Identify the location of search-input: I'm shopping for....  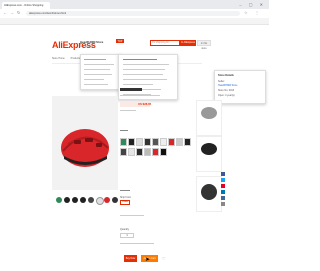
(165, 43).